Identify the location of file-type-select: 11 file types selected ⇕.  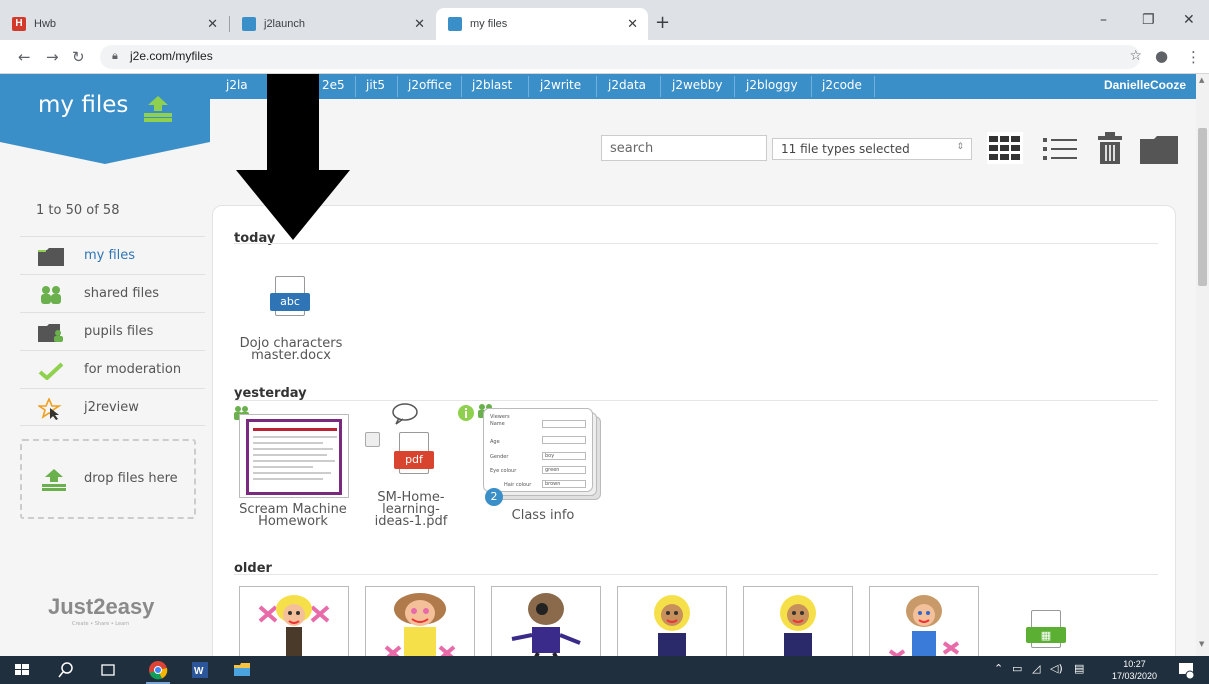
(872, 149).